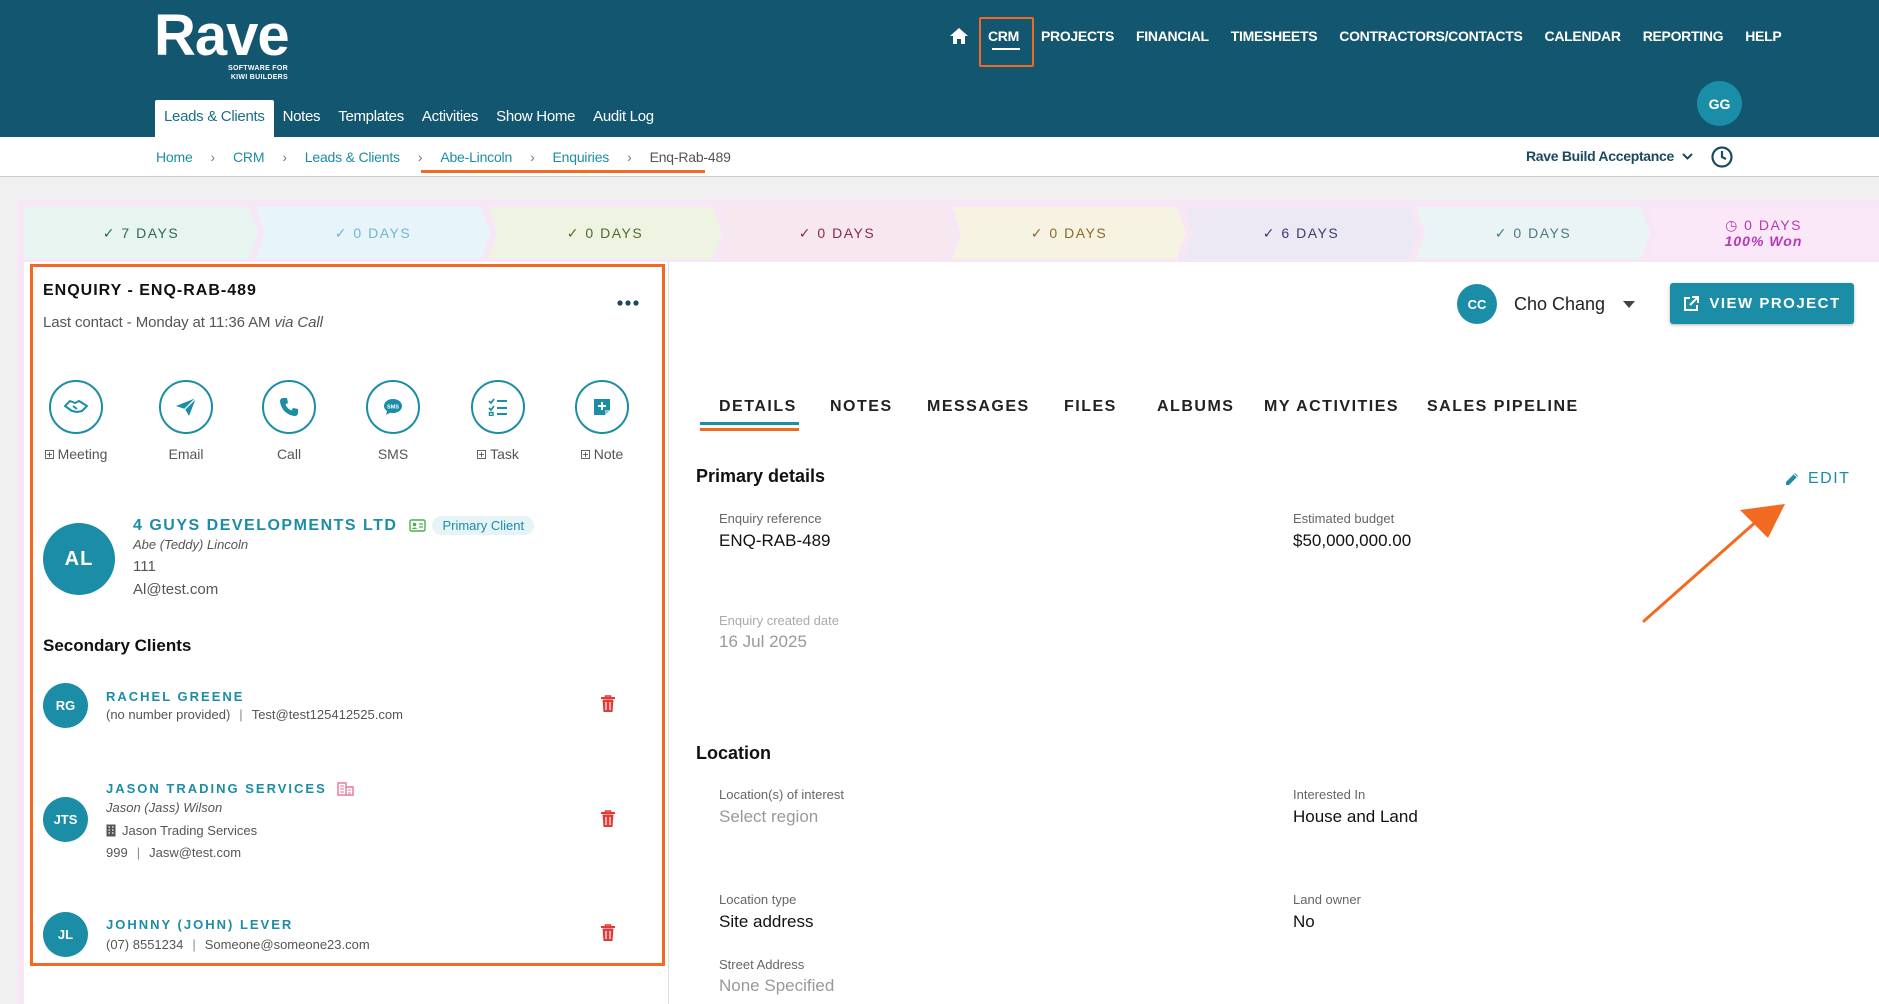  I want to click on interested-in-value: House and Land, so click(1355, 816).